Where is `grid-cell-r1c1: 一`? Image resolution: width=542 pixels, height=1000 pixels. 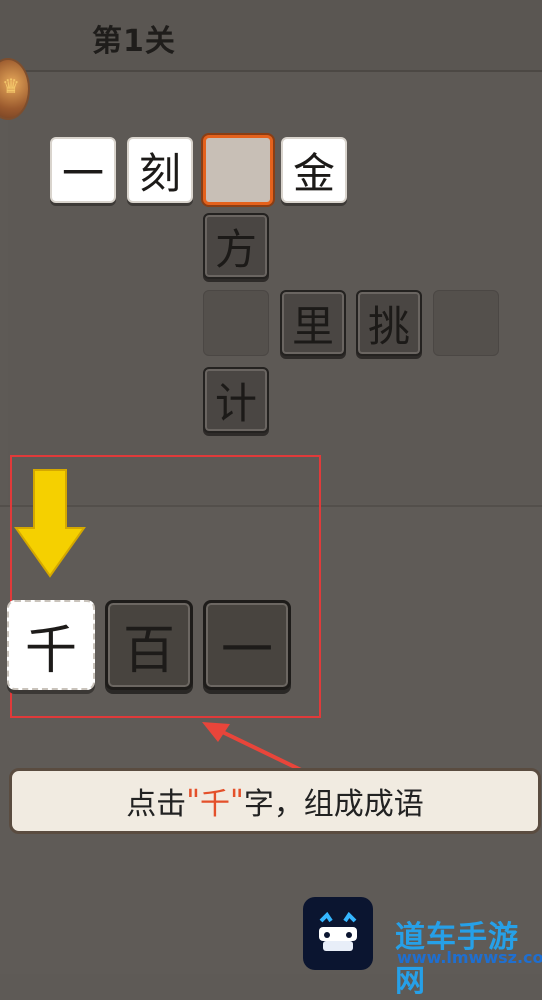
grid-cell-r1c1: 一 is located at coordinates (83, 170).